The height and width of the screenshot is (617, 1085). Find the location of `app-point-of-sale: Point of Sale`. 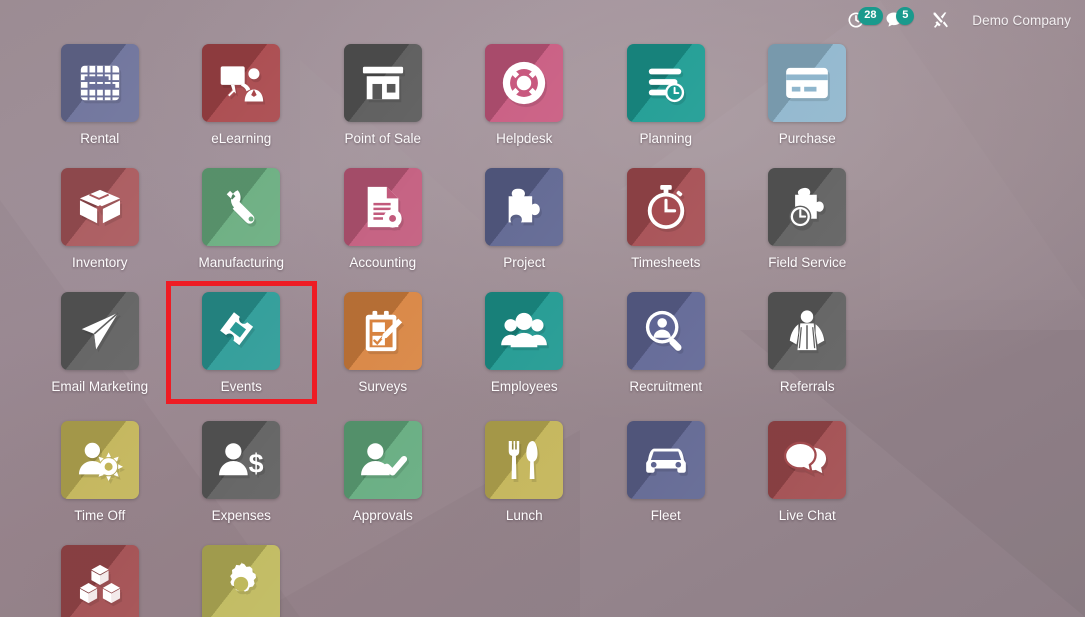

app-point-of-sale: Point of Sale is located at coordinates (383, 95).